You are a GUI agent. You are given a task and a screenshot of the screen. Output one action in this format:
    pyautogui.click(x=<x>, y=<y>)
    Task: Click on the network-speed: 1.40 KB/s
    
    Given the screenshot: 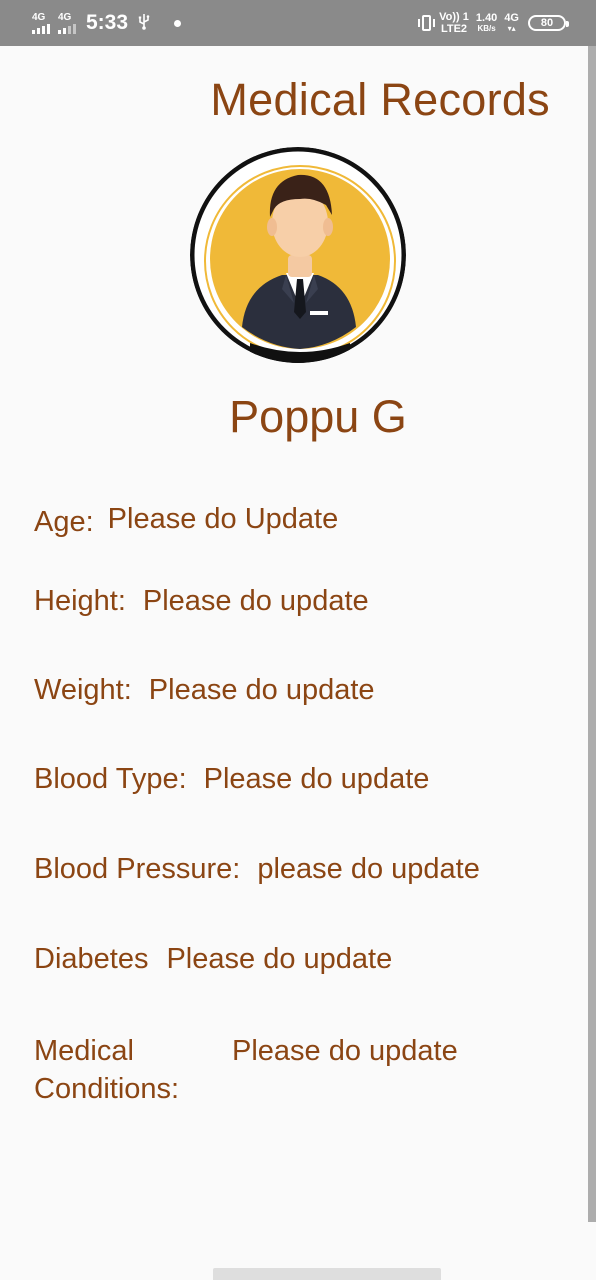 What is the action you would take?
    pyautogui.click(x=486, y=22)
    